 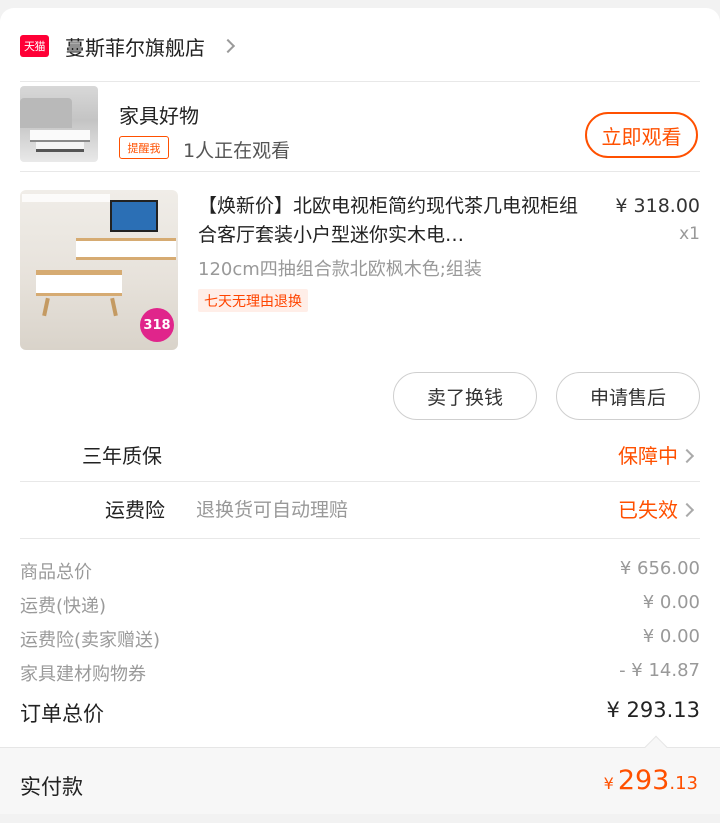 What do you see at coordinates (51, 787) in the screenshot?
I see `paid-label: 实付款` at bounding box center [51, 787].